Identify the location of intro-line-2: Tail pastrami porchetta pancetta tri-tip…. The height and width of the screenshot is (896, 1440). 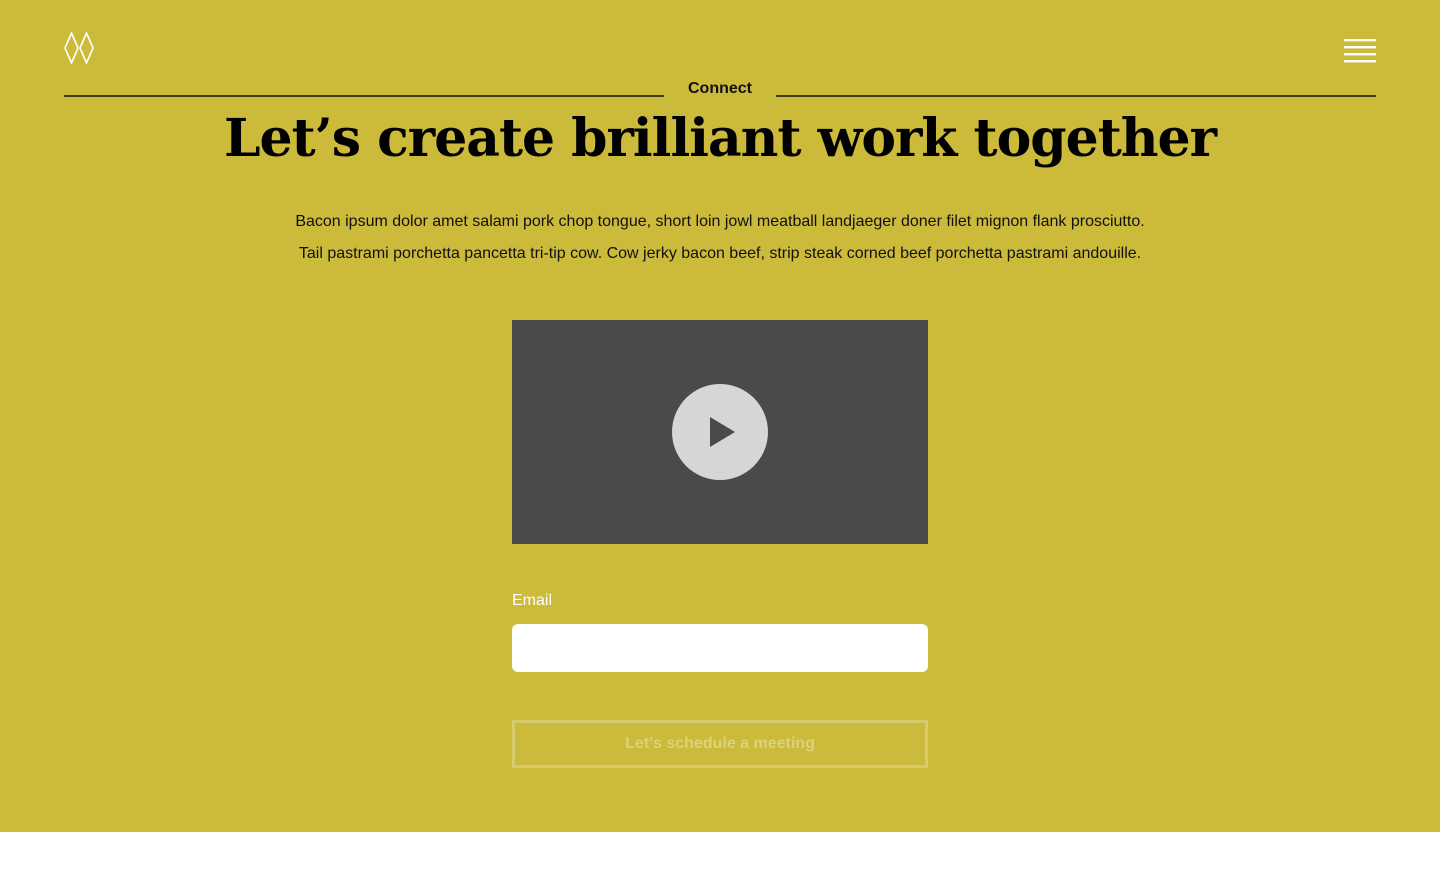
(720, 253).